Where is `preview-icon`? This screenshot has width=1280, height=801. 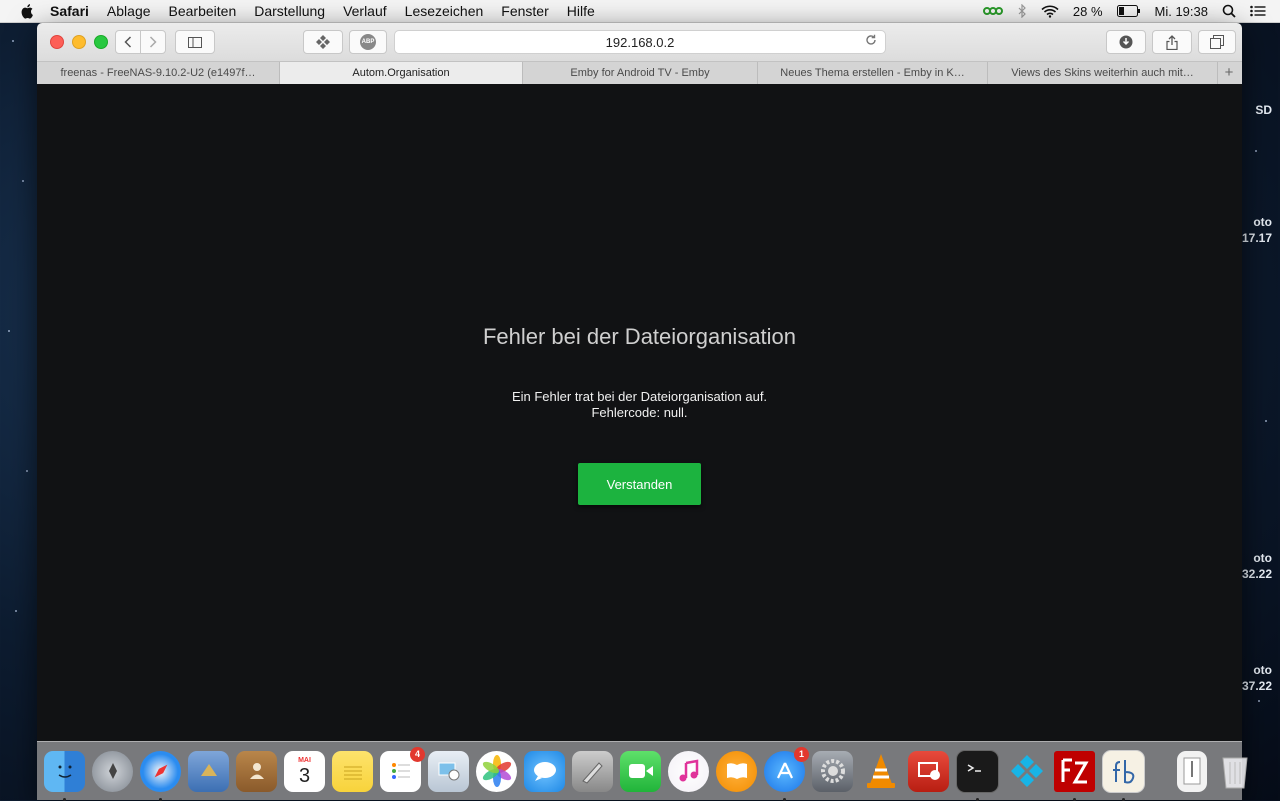 preview-icon is located at coordinates (448, 771).